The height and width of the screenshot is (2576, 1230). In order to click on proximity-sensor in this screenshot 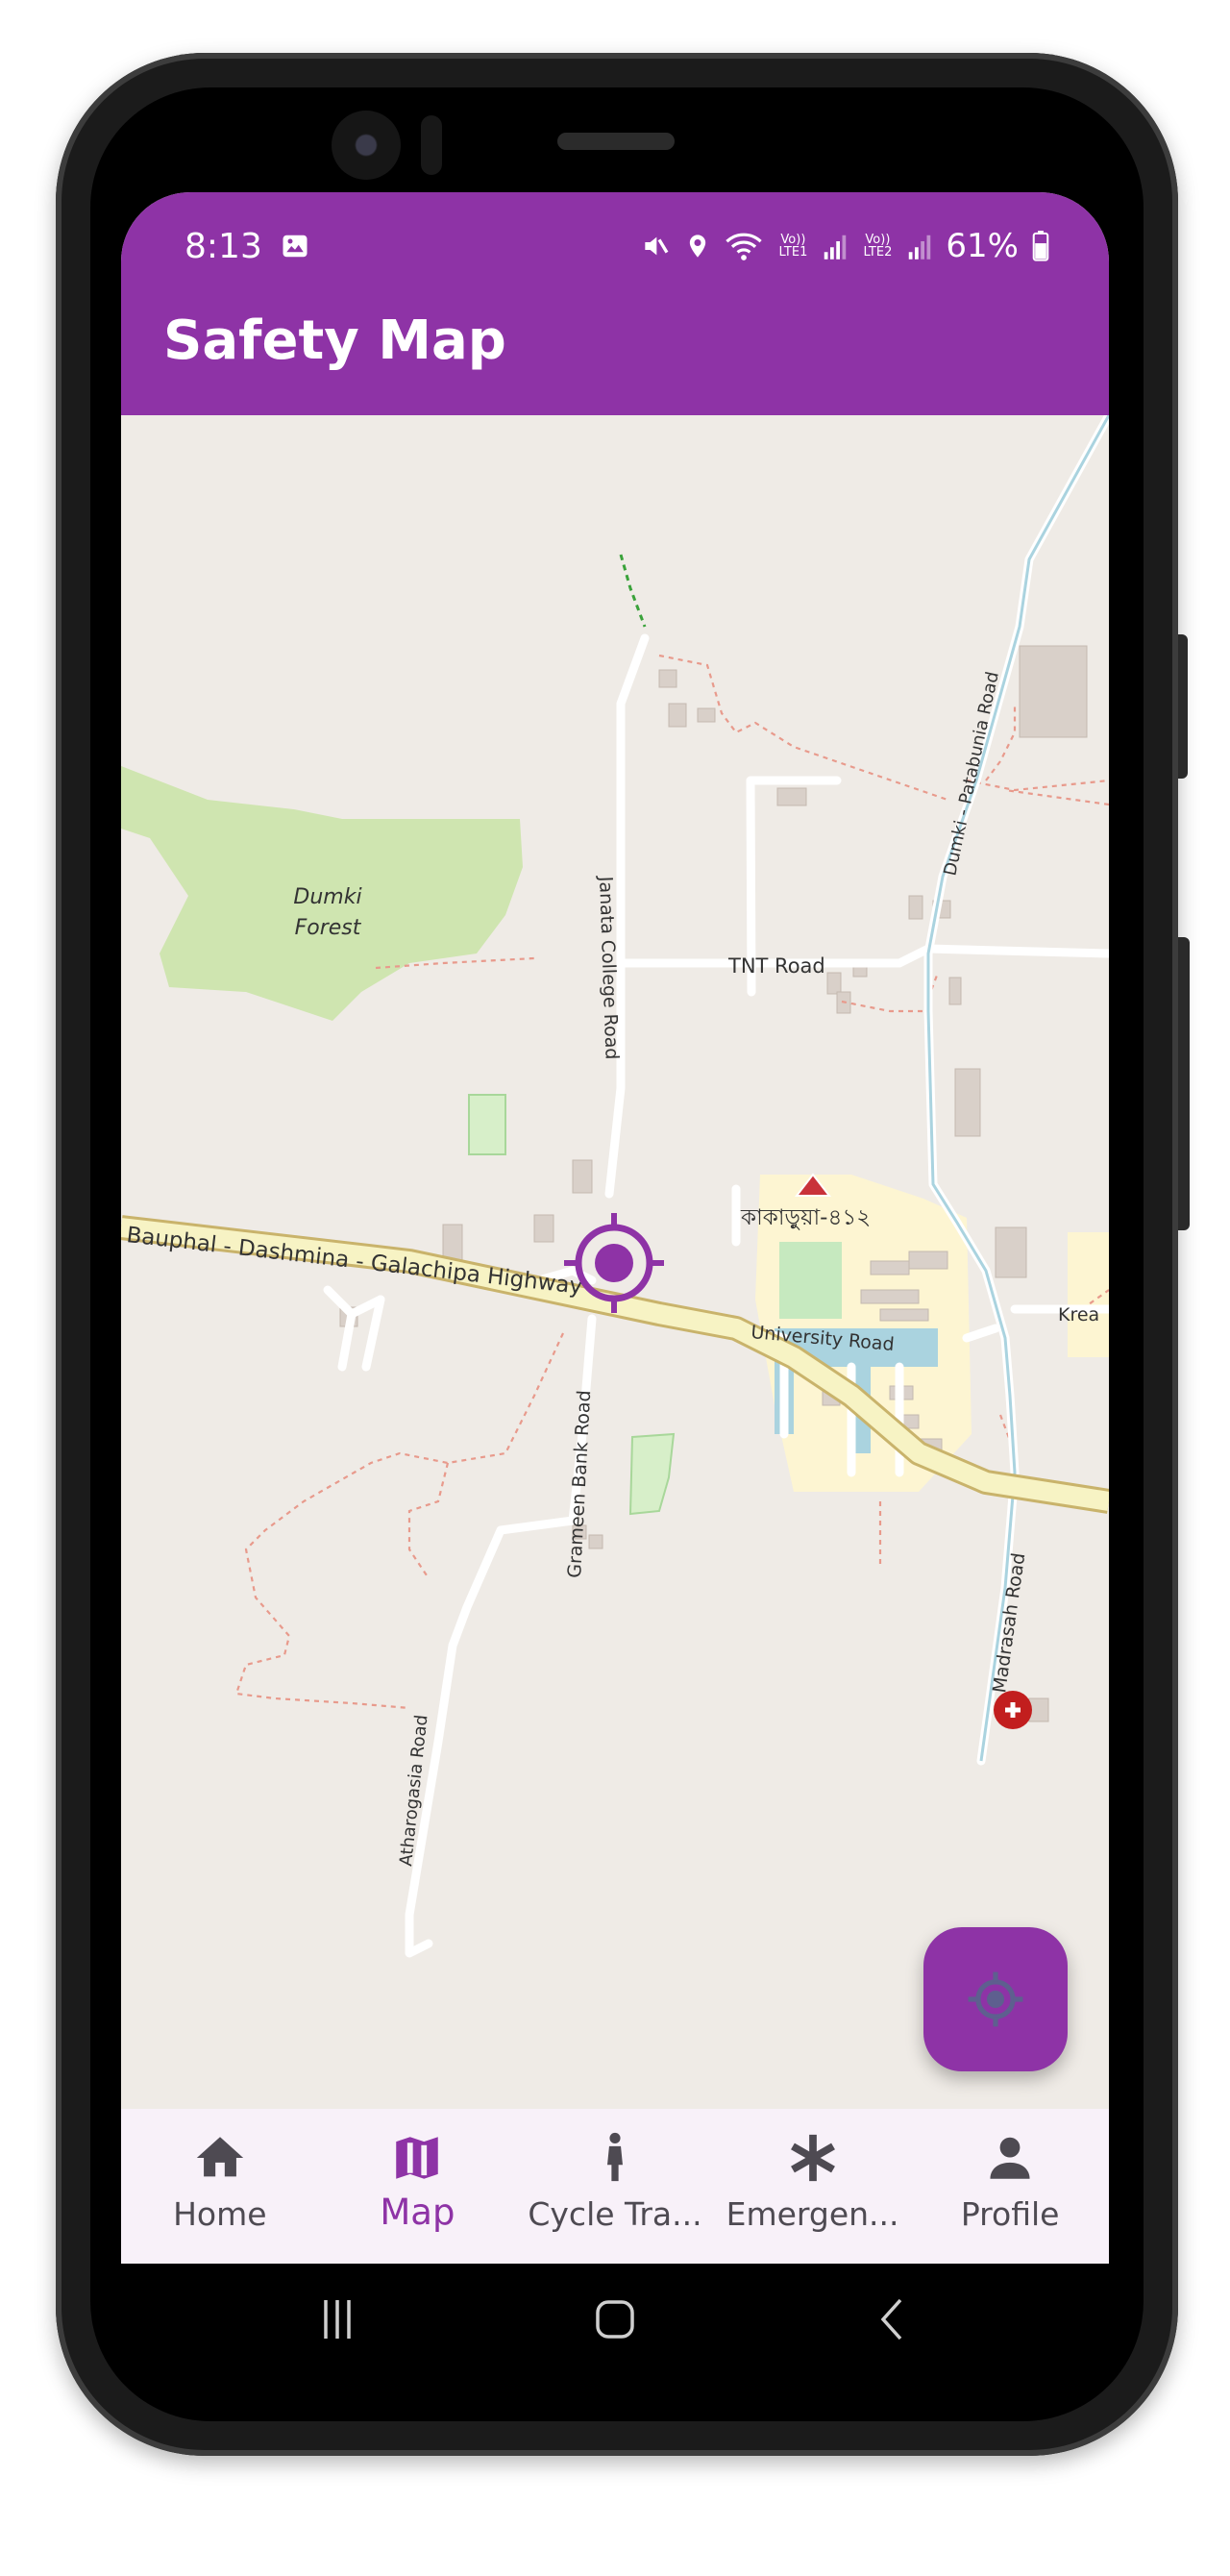, I will do `click(431, 145)`.